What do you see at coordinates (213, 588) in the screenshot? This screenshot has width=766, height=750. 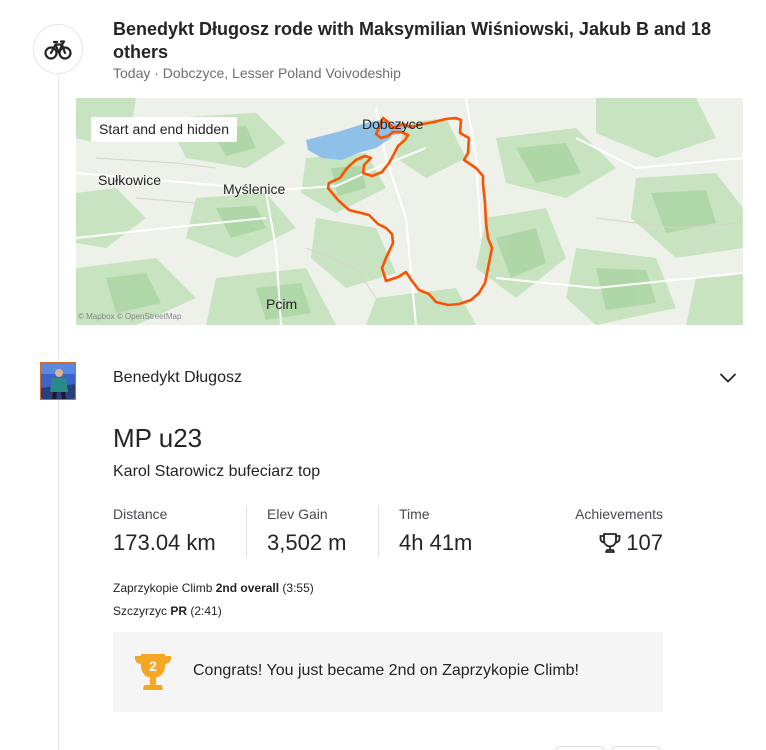 I see `segment-row: Zaprzykopie Climb 2nd overall (3:55)` at bounding box center [213, 588].